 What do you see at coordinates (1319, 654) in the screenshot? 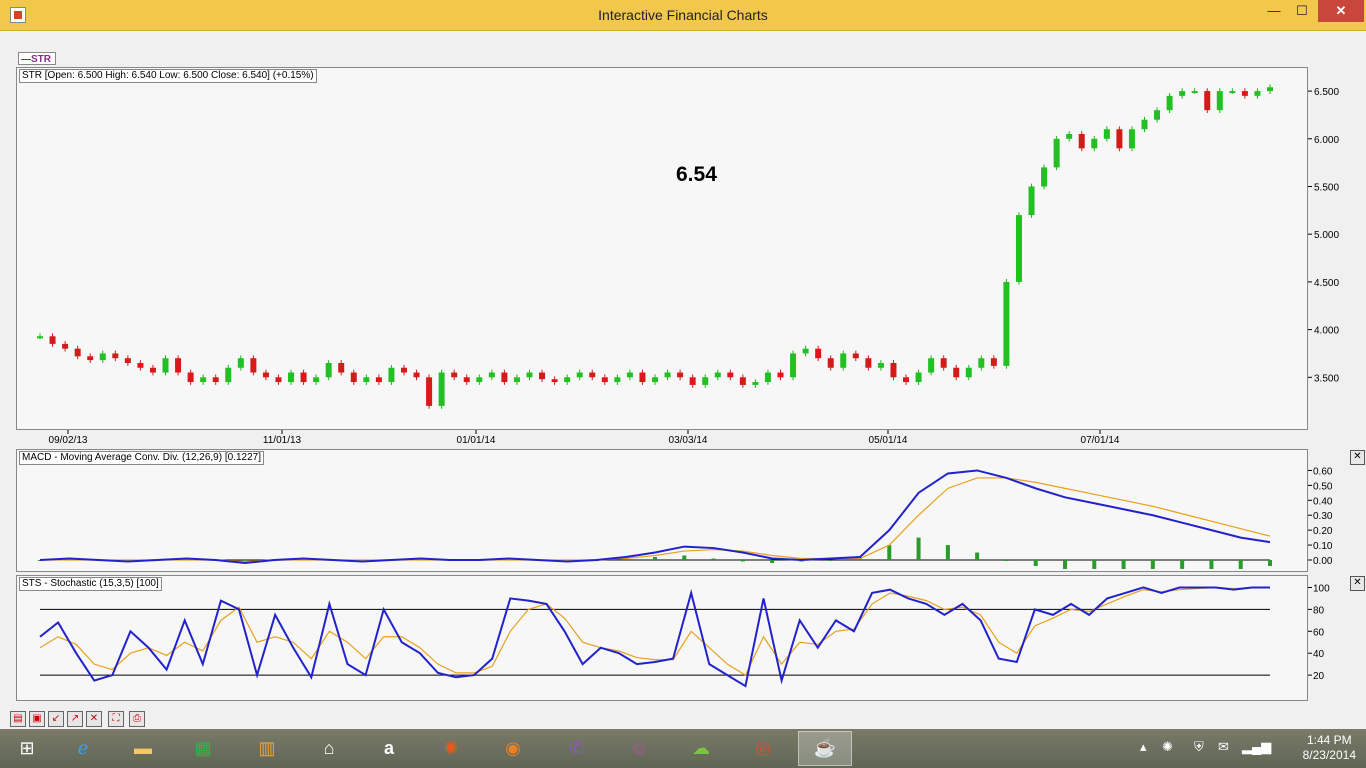
I see `sts-y-tick-label: 40` at bounding box center [1319, 654].